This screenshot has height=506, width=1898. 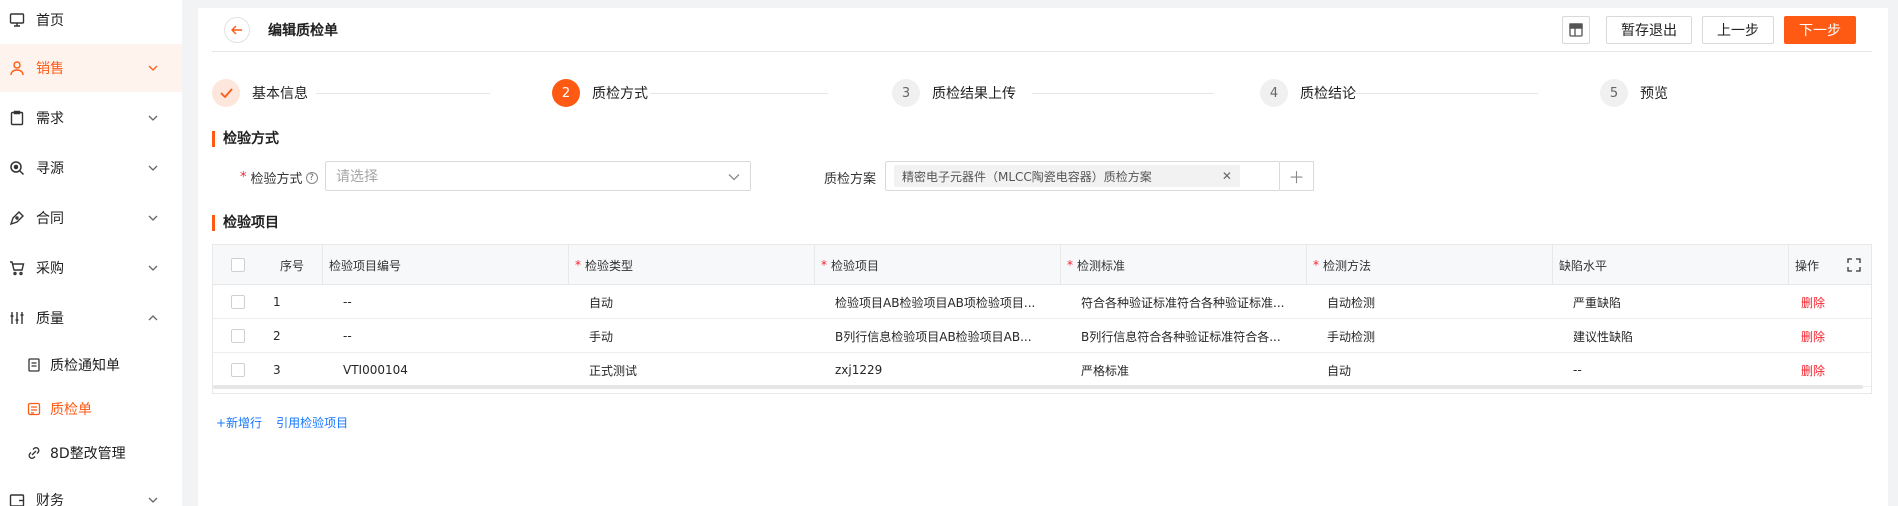 What do you see at coordinates (17, 20) in the screenshot?
I see `monitor-icon` at bounding box center [17, 20].